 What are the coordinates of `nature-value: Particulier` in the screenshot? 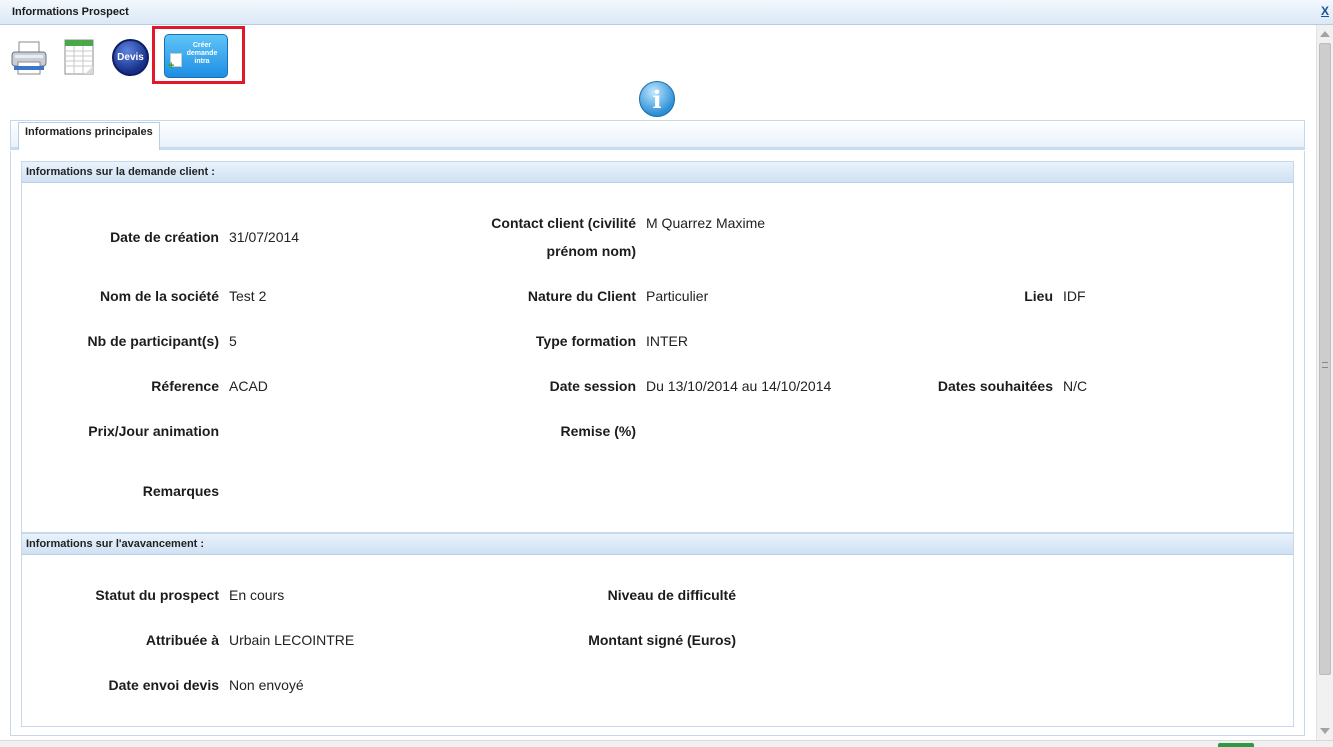 It's located at (677, 296).